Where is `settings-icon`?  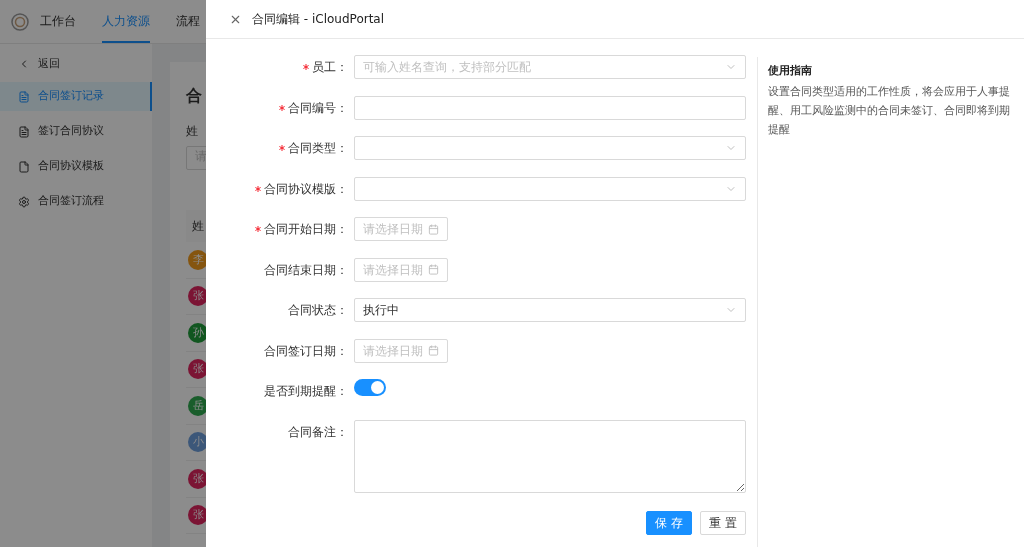
settings-icon is located at coordinates (24, 201).